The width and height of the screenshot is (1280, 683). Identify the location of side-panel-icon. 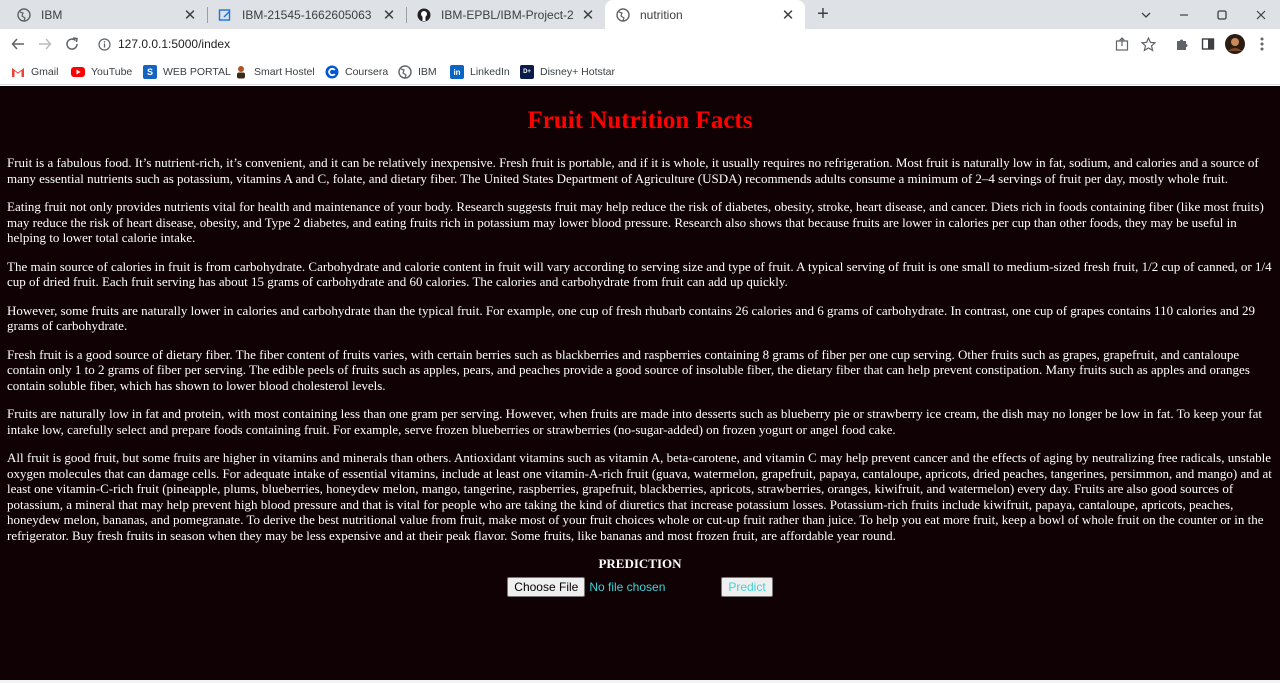
(1208, 44).